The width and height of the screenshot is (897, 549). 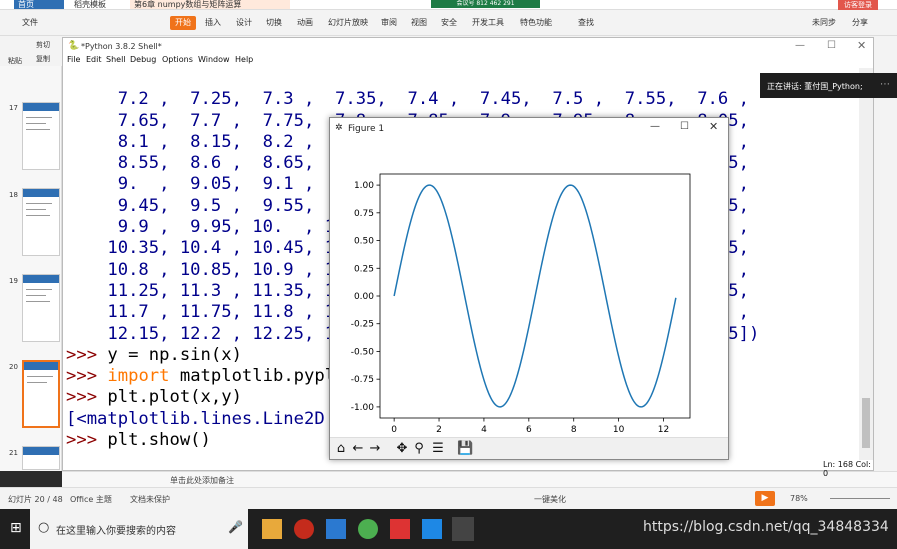 What do you see at coordinates (121, 46) in the screenshot?
I see `shell-title: *Python 3.8.2 Shell*` at bounding box center [121, 46].